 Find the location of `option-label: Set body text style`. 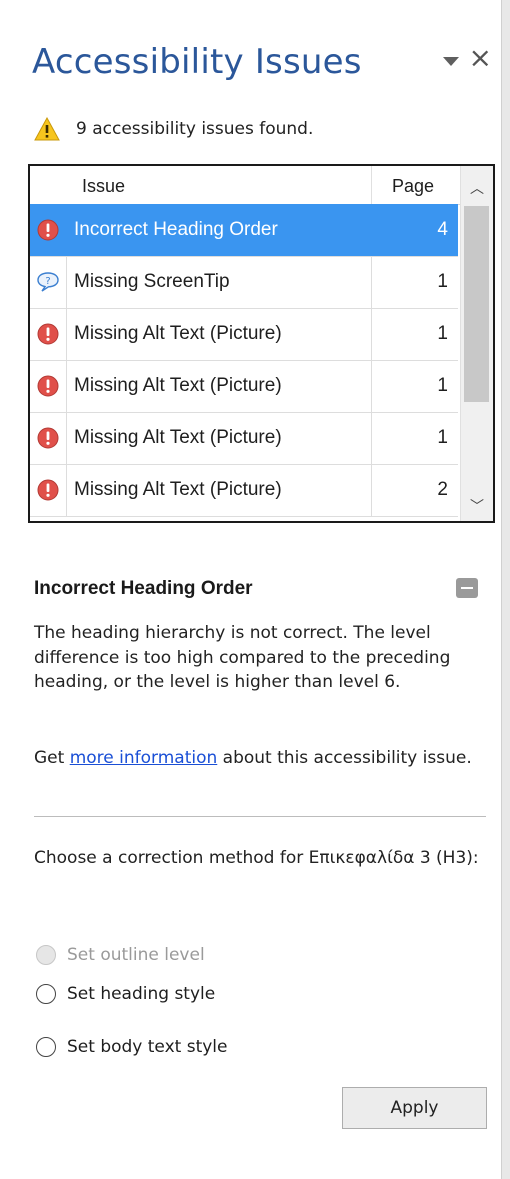

option-label: Set body text style is located at coordinates (147, 1047).